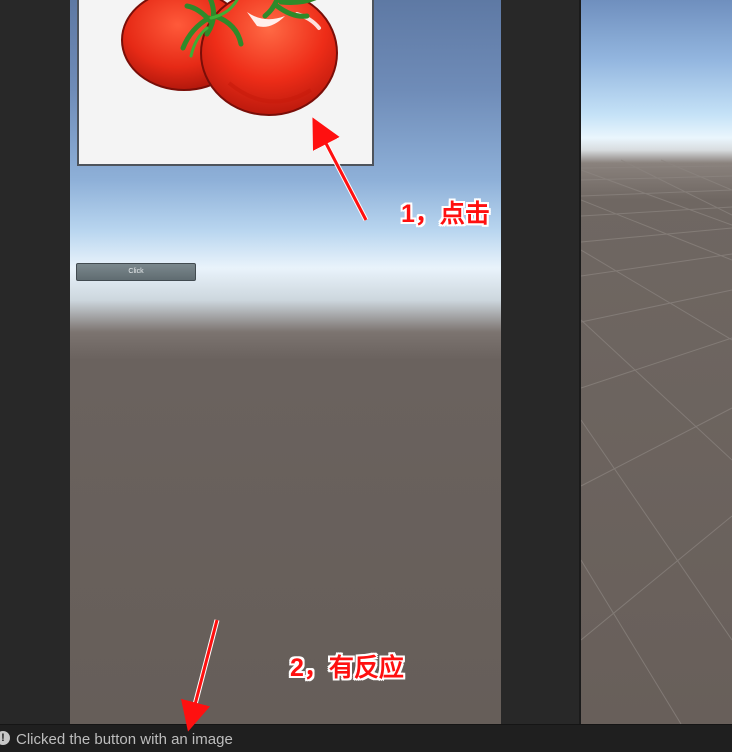 The height and width of the screenshot is (752, 732). I want to click on console-status-bar: ! Clicked the button with an image, so click(366, 738).